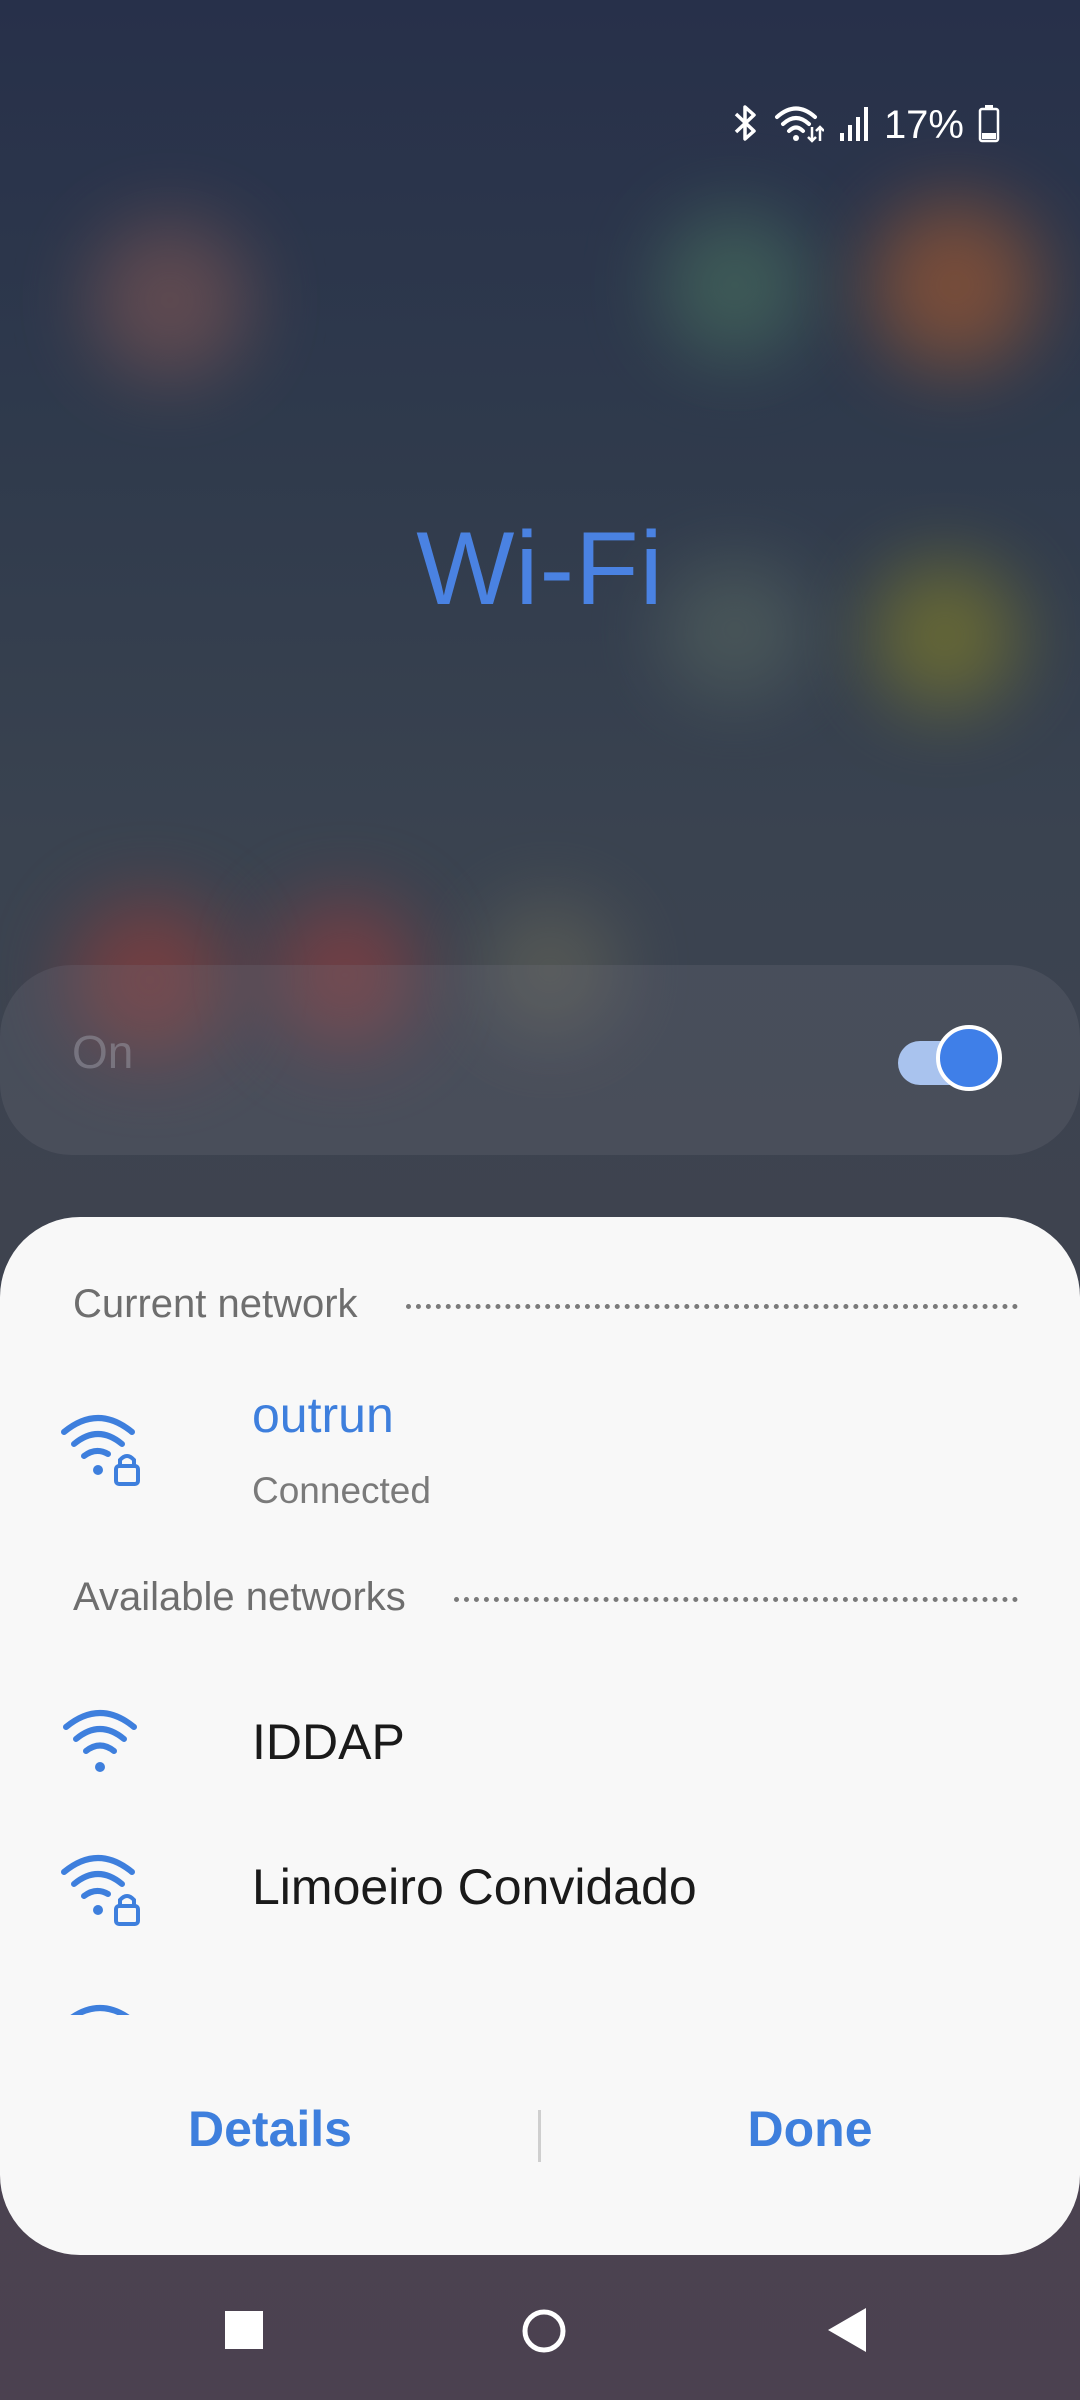 This screenshot has width=1080, height=2400. I want to click on switch-knob, so click(969, 1058).